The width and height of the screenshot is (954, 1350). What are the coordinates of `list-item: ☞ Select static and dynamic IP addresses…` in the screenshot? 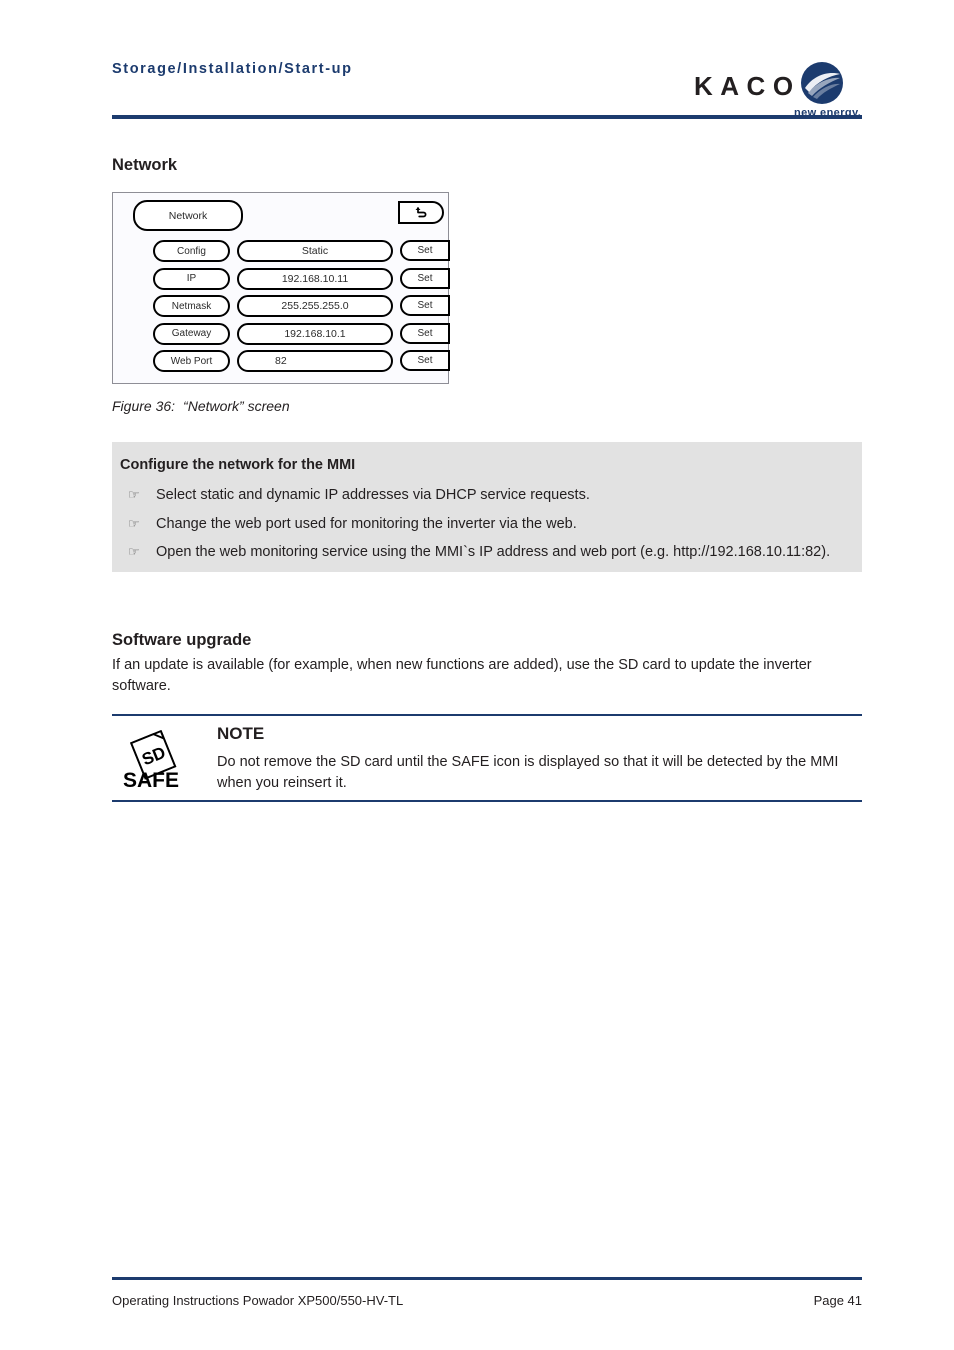 It's located at (481, 495).